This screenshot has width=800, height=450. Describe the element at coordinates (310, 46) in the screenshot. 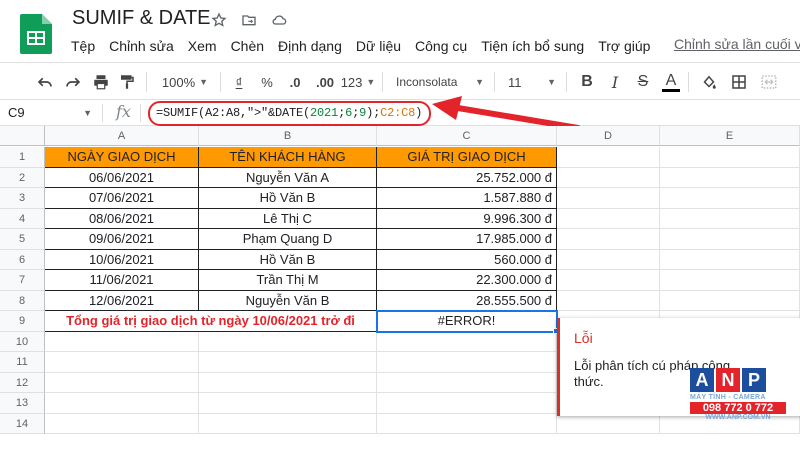

I see `menu-format: Định dạng` at that location.